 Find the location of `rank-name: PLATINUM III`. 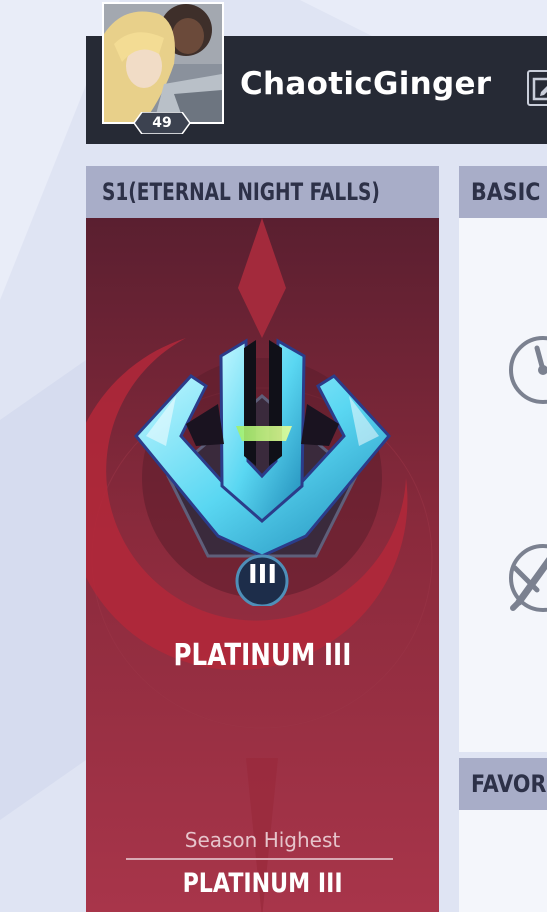

rank-name: PLATINUM III is located at coordinates (262, 655).